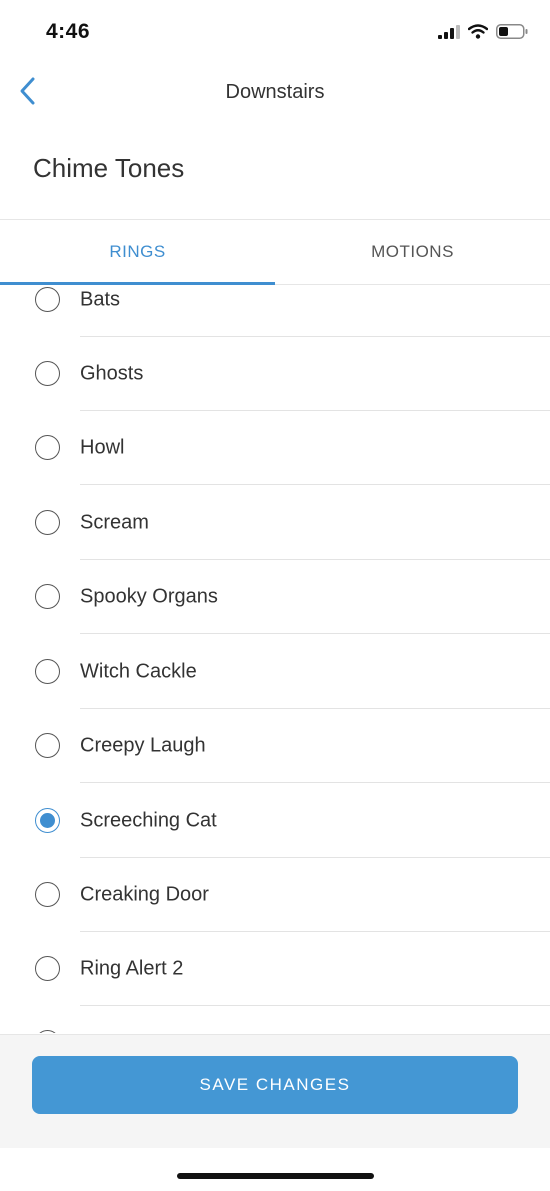 The height and width of the screenshot is (1191, 550). What do you see at coordinates (144, 894) in the screenshot?
I see `tone-label: Creaking Door` at bounding box center [144, 894].